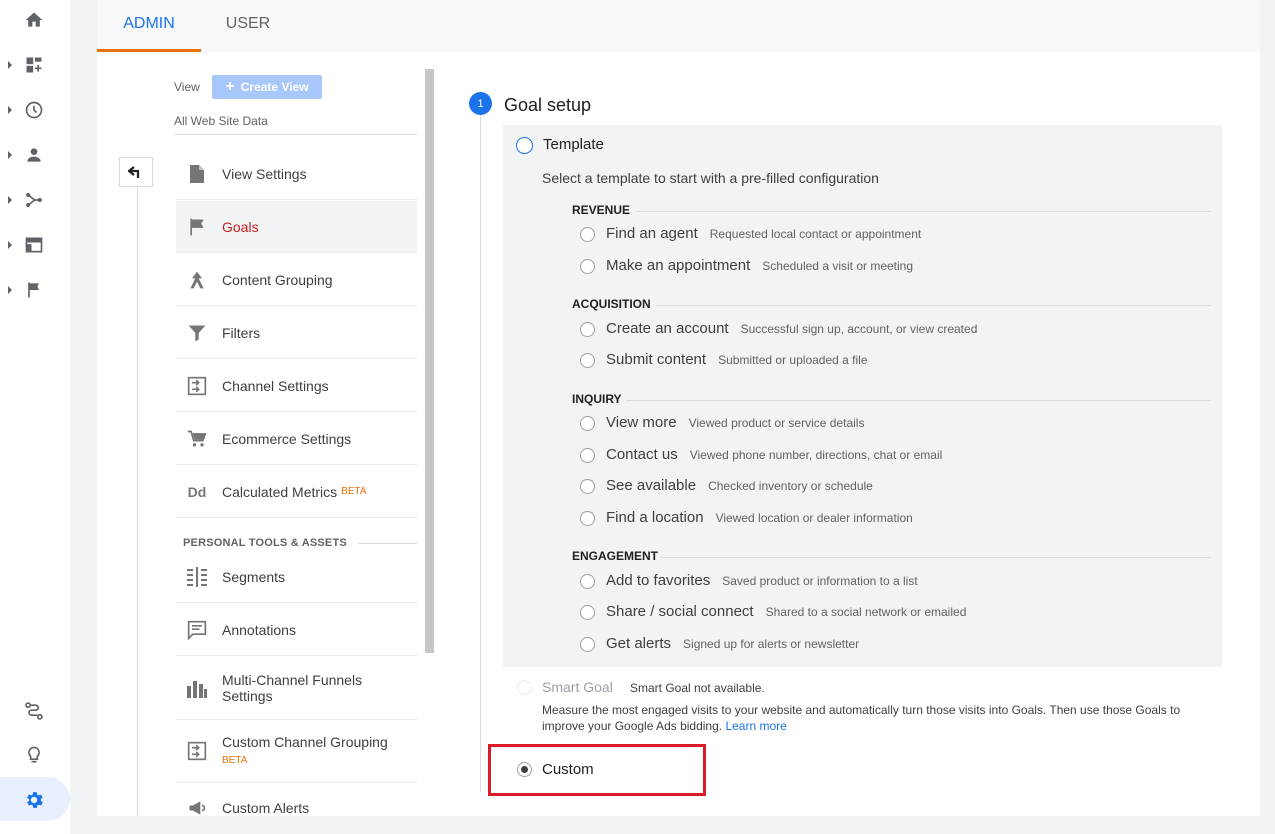 This screenshot has width=1275, height=834. I want to click on smart-goal-radio, so click(524, 687).